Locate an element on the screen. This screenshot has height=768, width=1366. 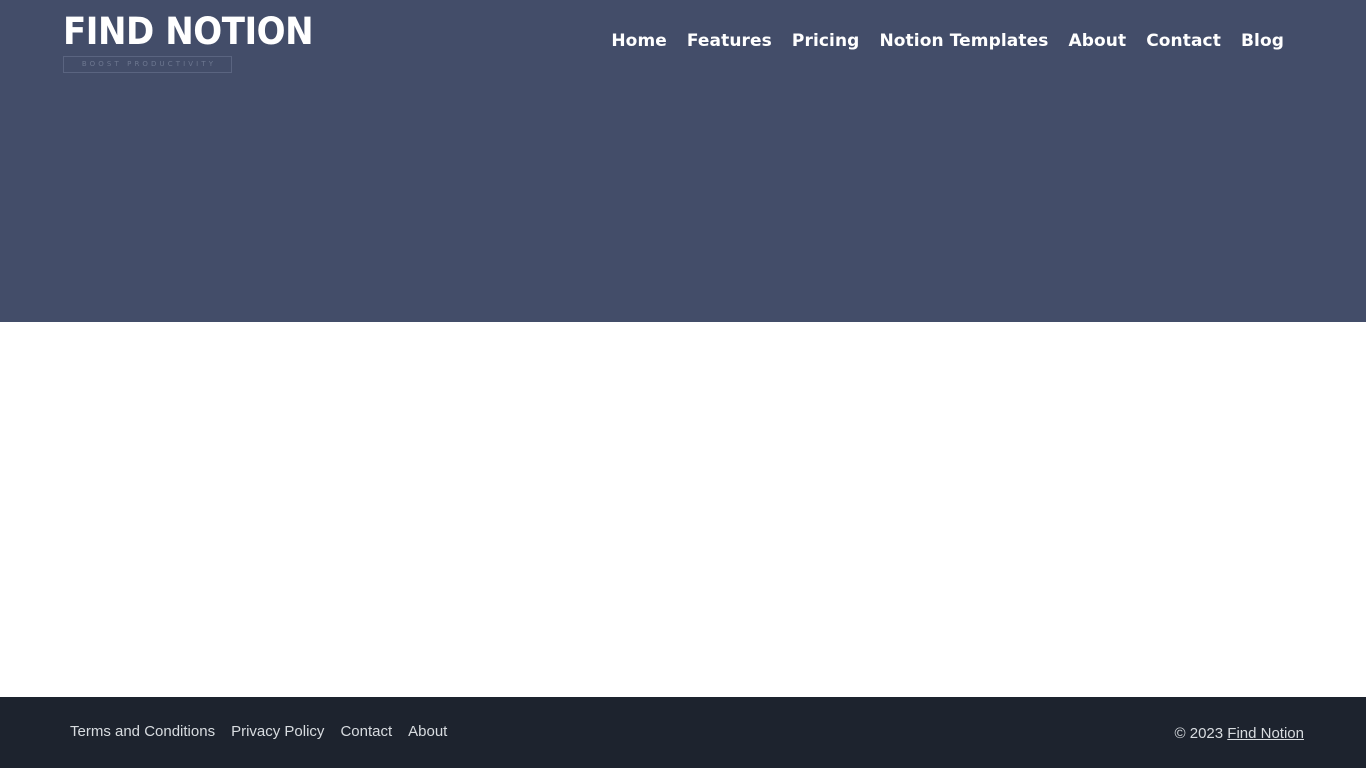
logo-tagline-box: BOOST PRODUCTIVITY is located at coordinates (147, 64).